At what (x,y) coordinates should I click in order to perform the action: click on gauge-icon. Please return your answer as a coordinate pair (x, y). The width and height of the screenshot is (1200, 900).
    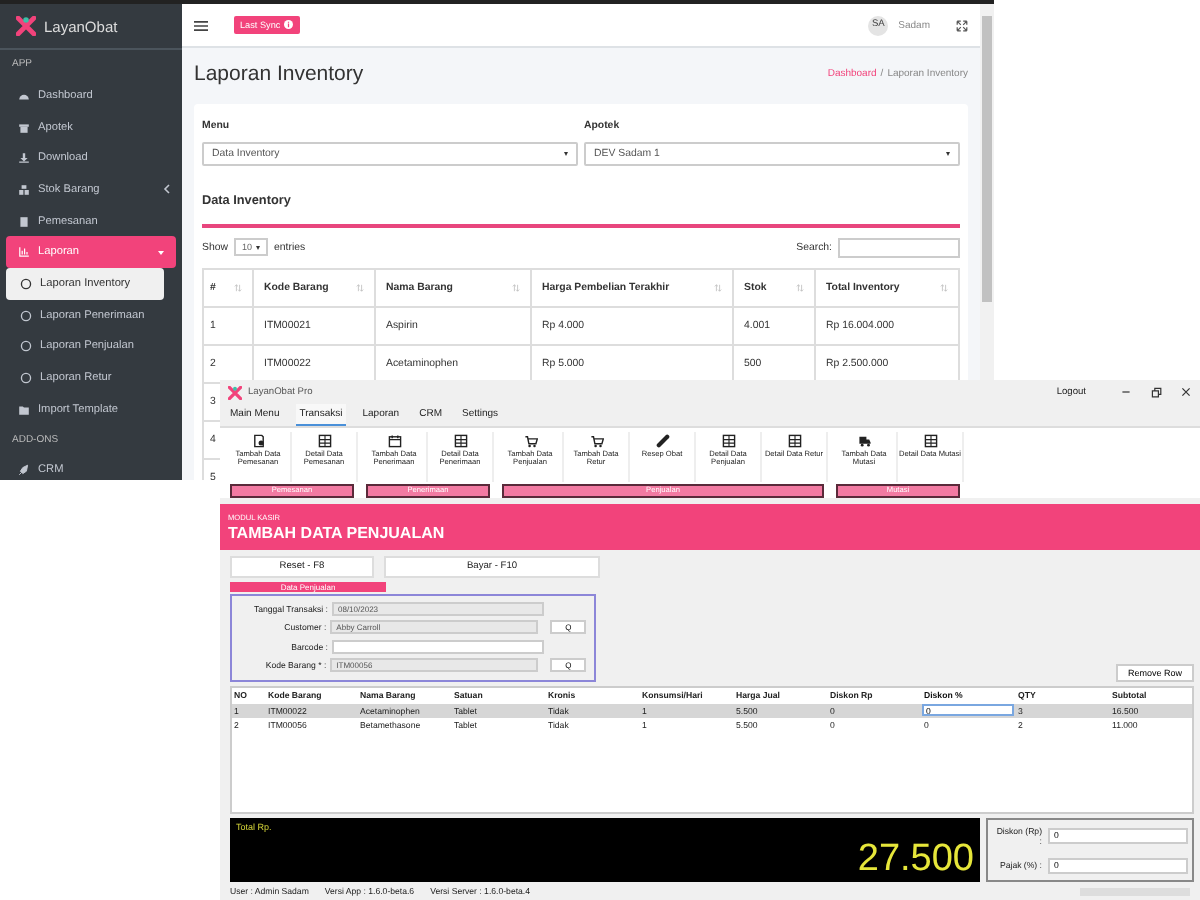
    Looking at the image, I should click on (24, 95).